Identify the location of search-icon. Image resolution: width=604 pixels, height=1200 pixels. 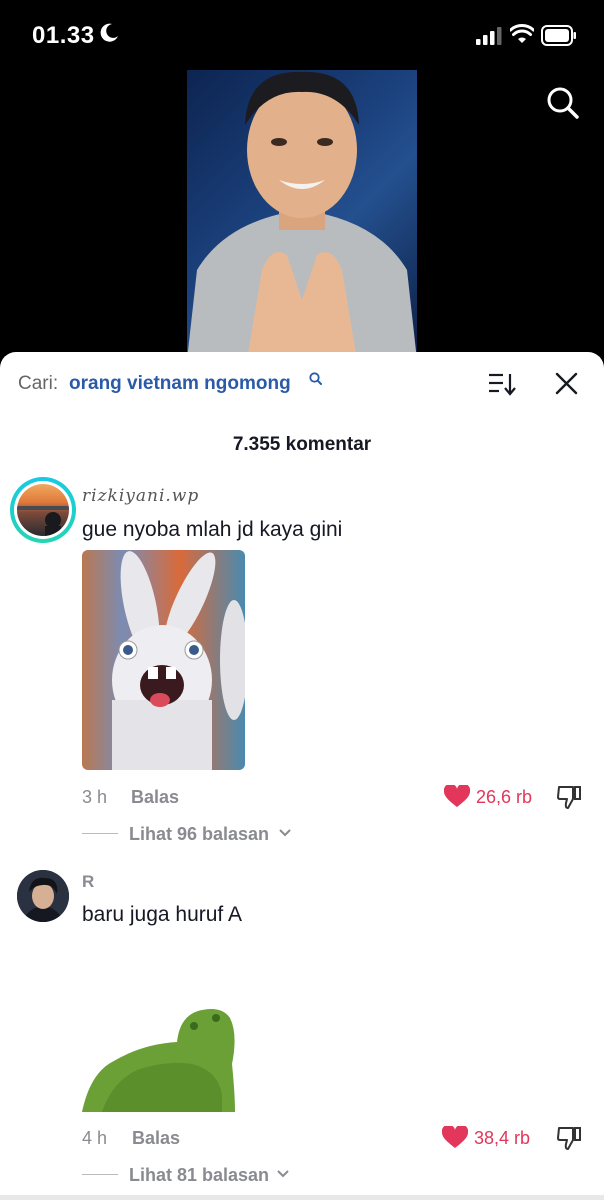
(563, 103).